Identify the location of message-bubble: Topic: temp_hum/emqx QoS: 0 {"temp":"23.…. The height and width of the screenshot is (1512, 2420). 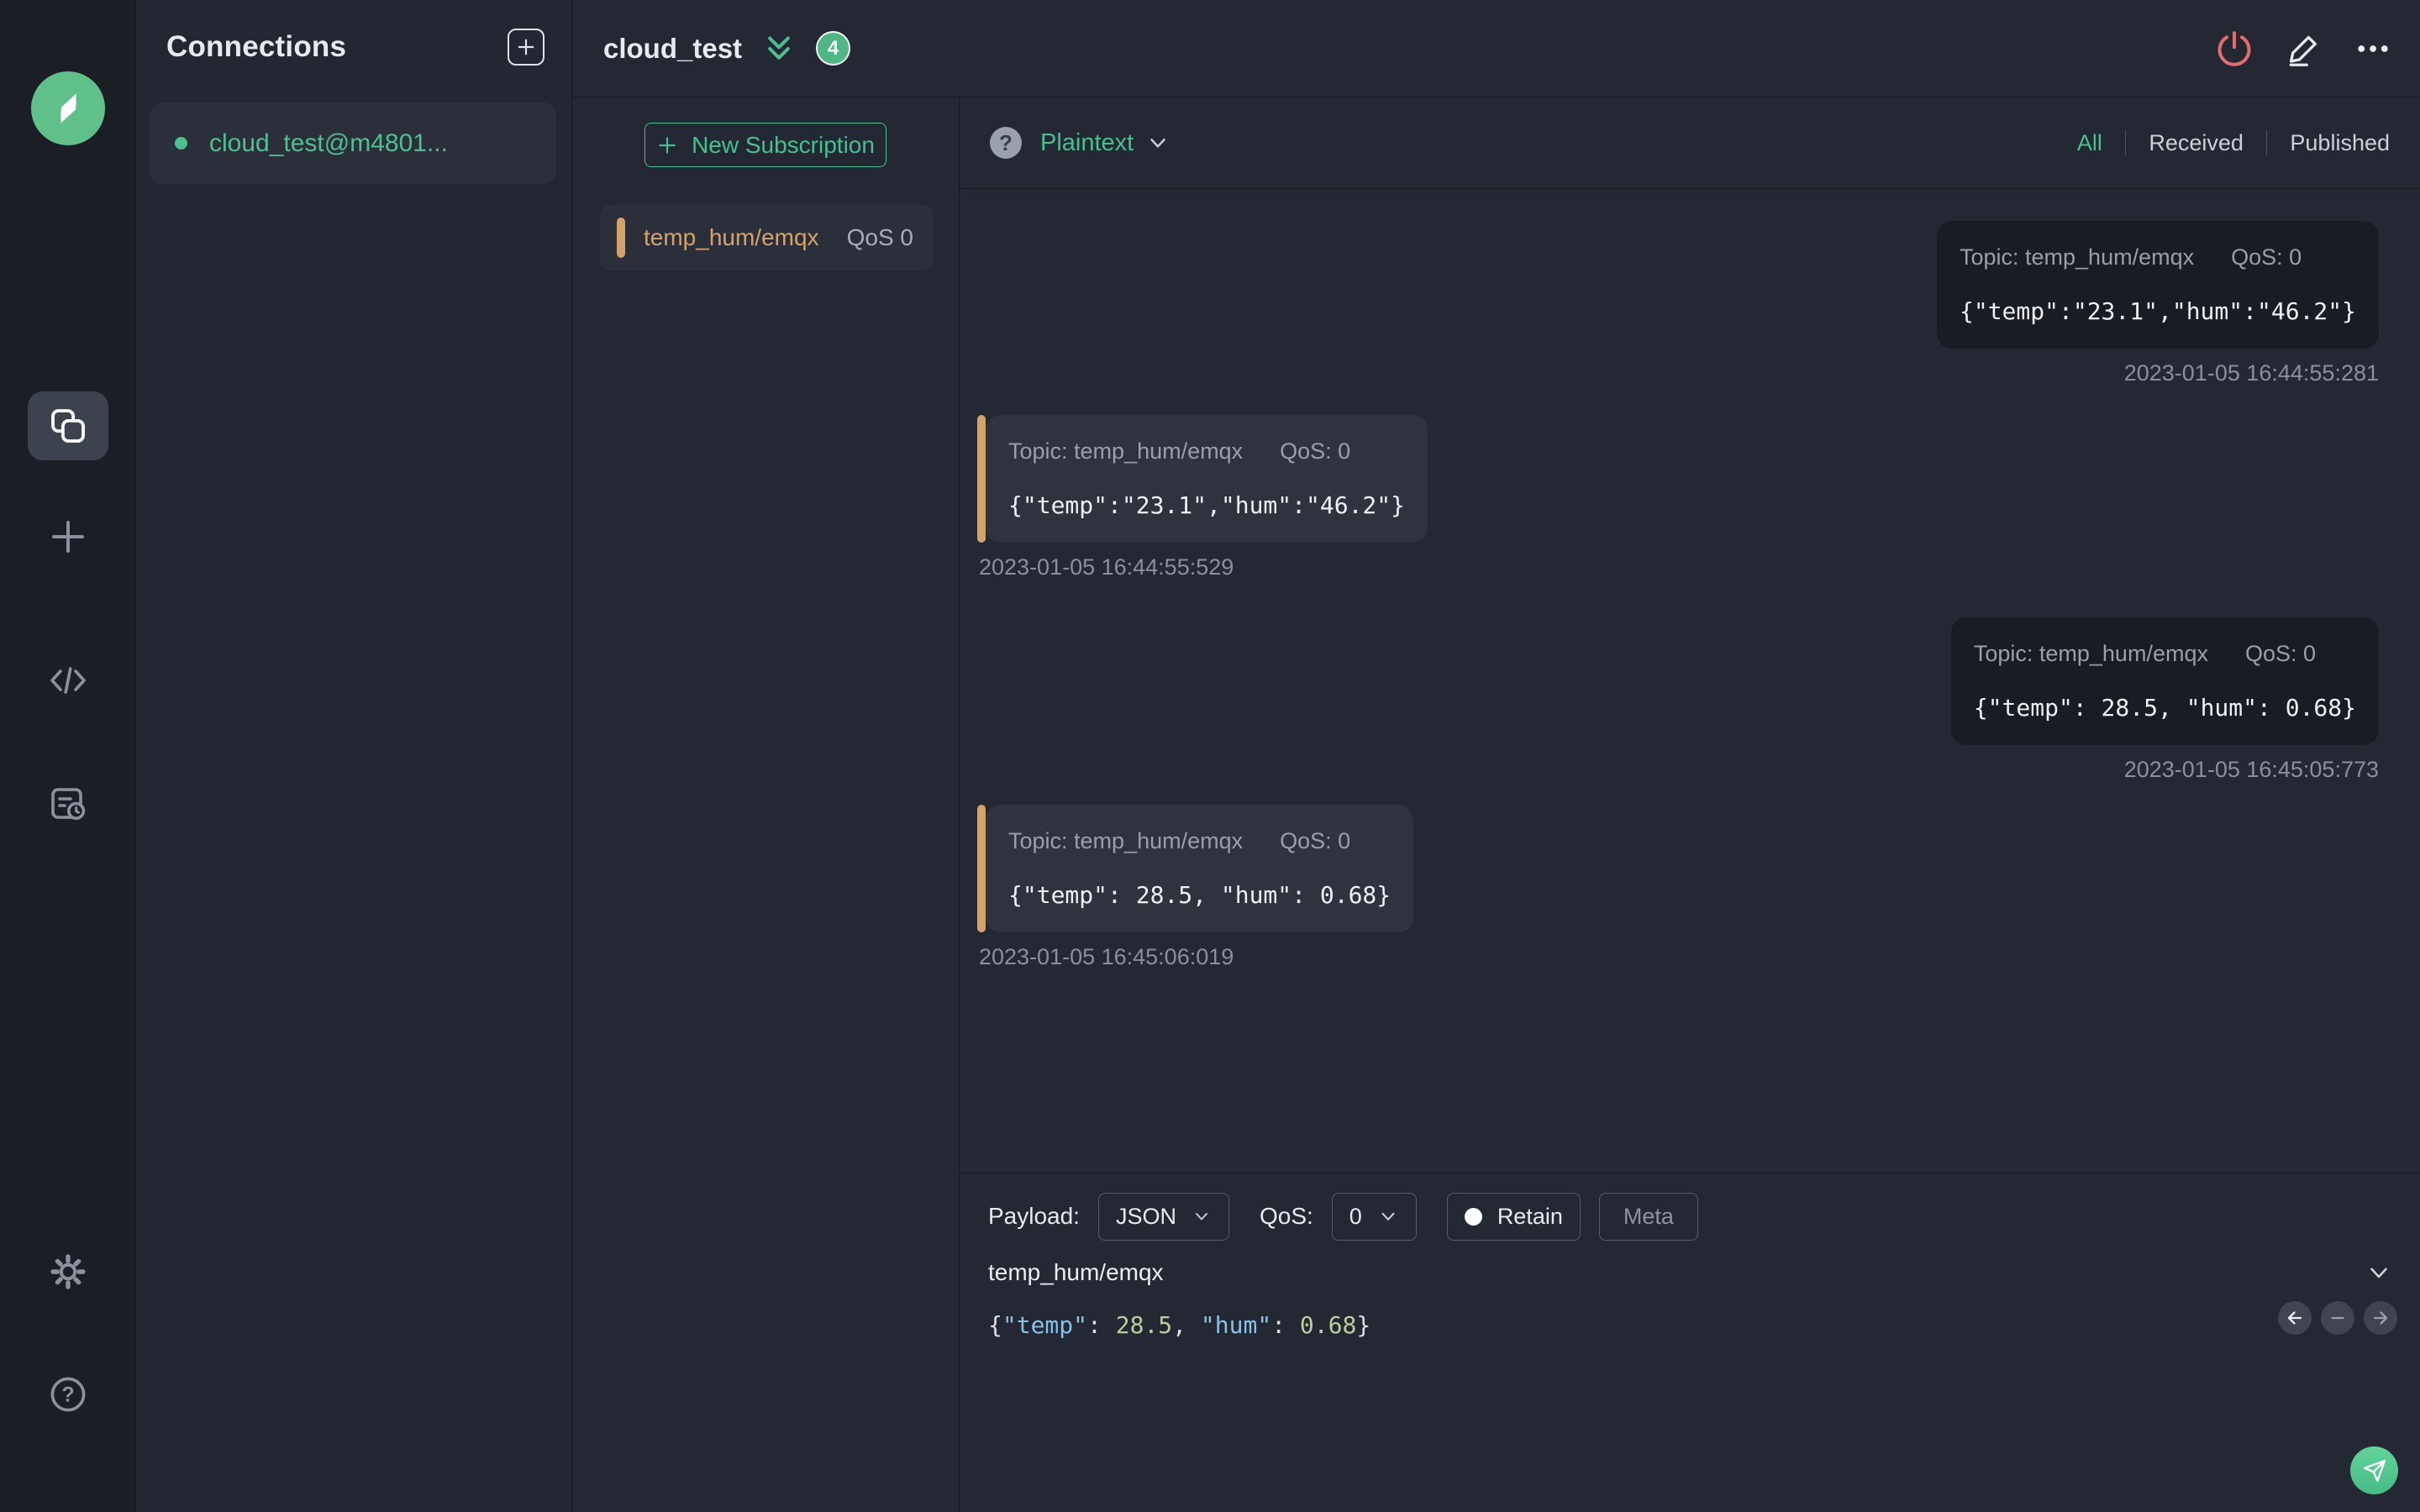
(2157, 285).